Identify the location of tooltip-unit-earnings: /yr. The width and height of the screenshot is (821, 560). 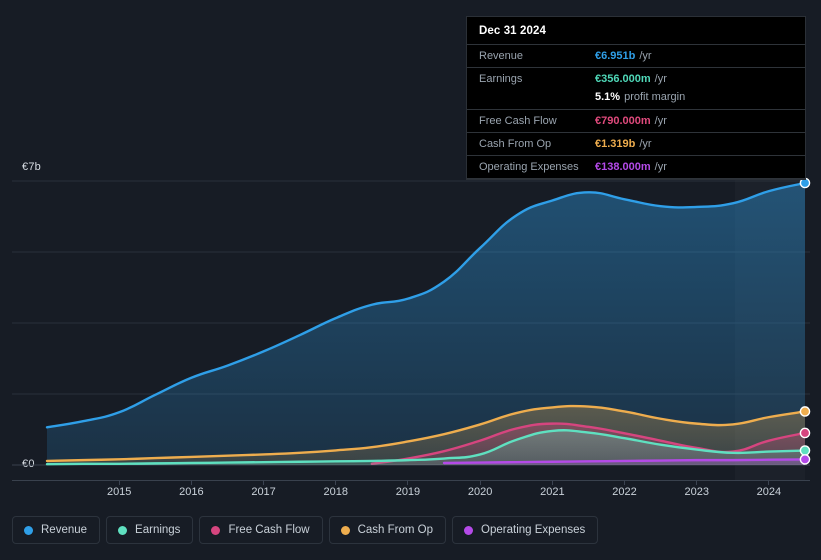
(660, 79).